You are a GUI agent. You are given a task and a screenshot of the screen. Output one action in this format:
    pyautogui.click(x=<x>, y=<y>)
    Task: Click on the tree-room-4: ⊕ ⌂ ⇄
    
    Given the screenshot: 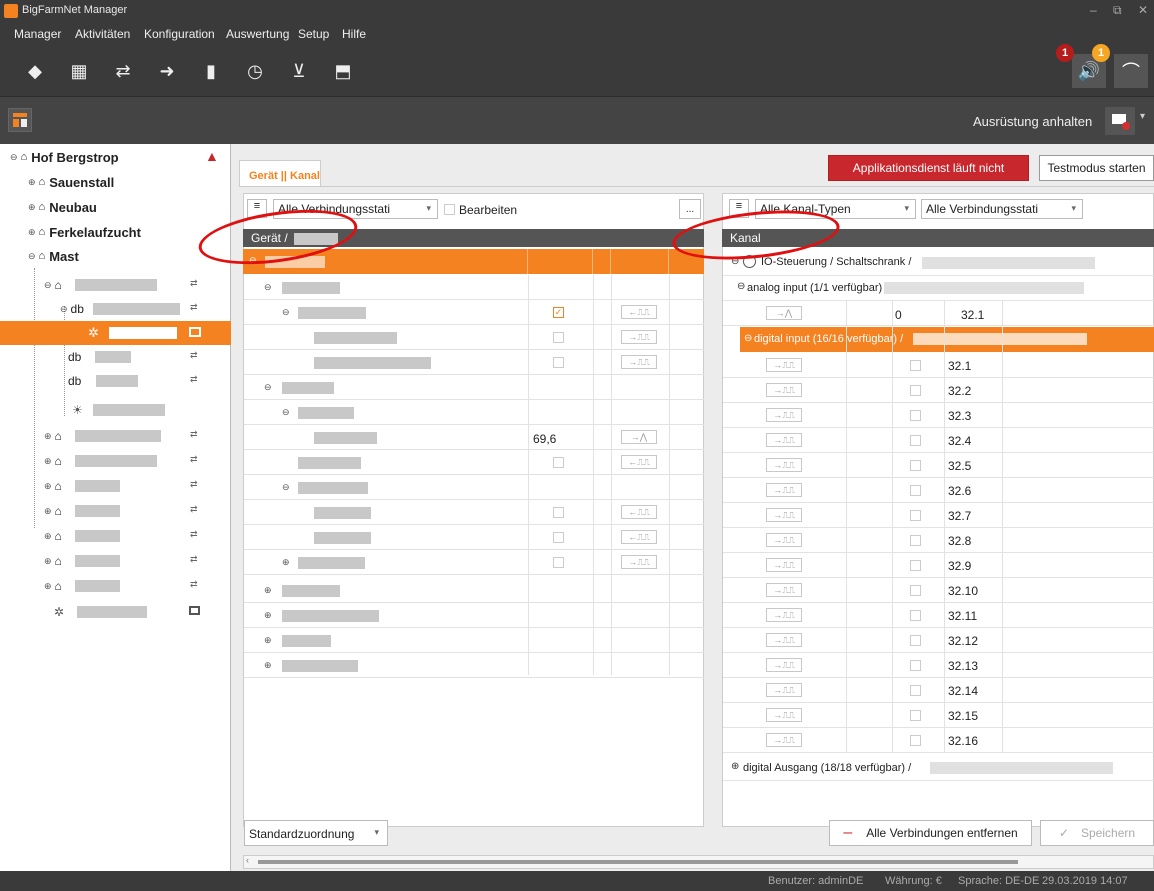 What is the action you would take?
    pyautogui.click(x=115, y=486)
    